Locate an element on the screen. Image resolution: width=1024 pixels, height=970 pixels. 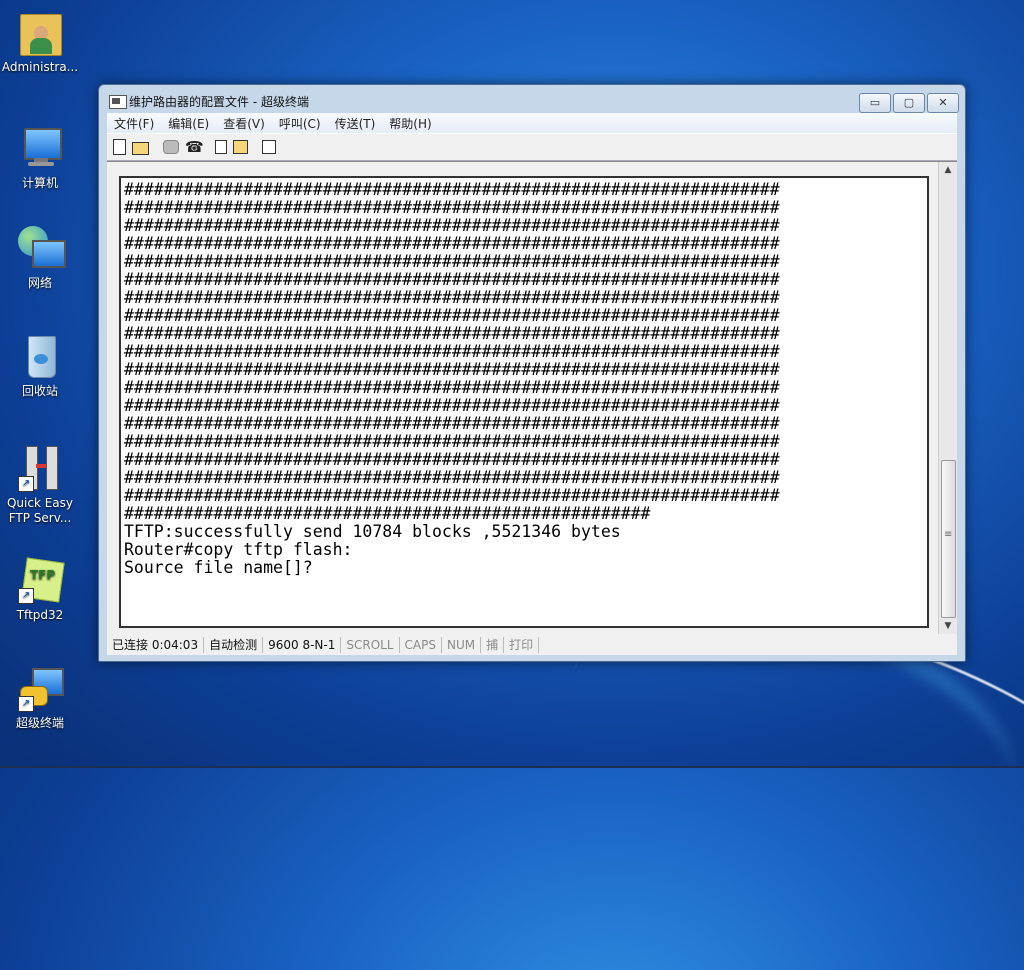
receive-file-icon is located at coordinates (240, 147).